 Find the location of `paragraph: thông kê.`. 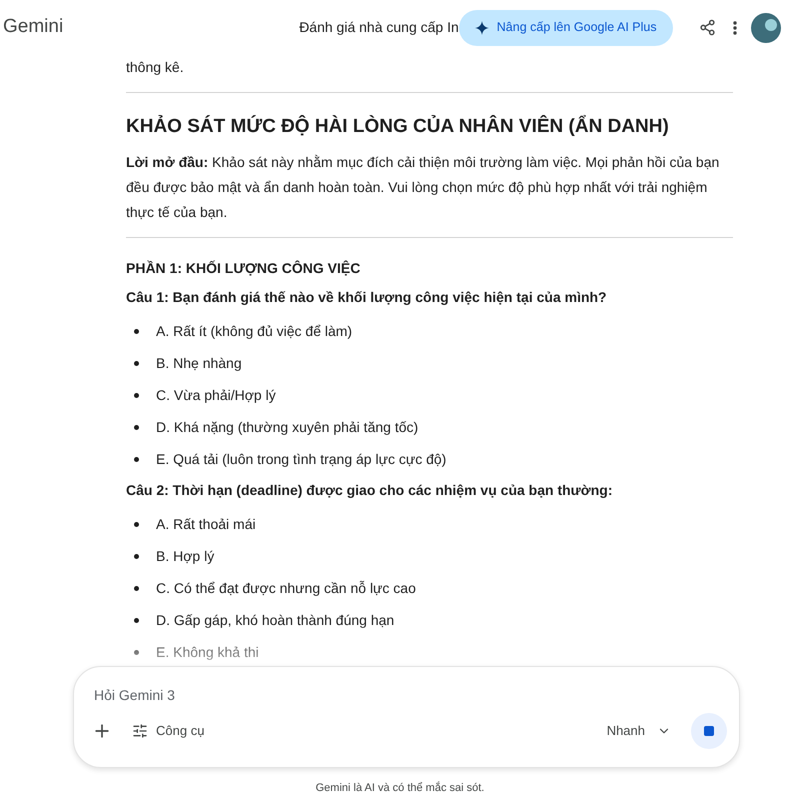

paragraph: thông kê. is located at coordinates (155, 67).